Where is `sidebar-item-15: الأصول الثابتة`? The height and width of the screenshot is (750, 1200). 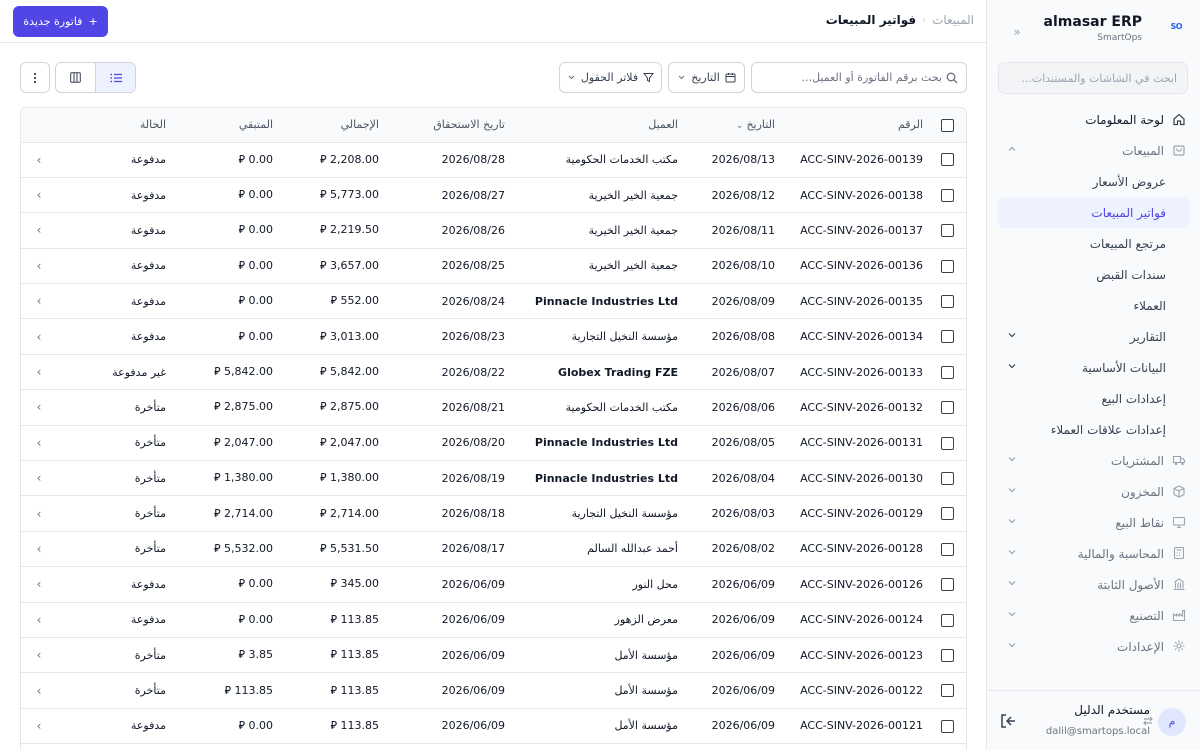 sidebar-item-15: الأصول الثابتة is located at coordinates (1094, 584).